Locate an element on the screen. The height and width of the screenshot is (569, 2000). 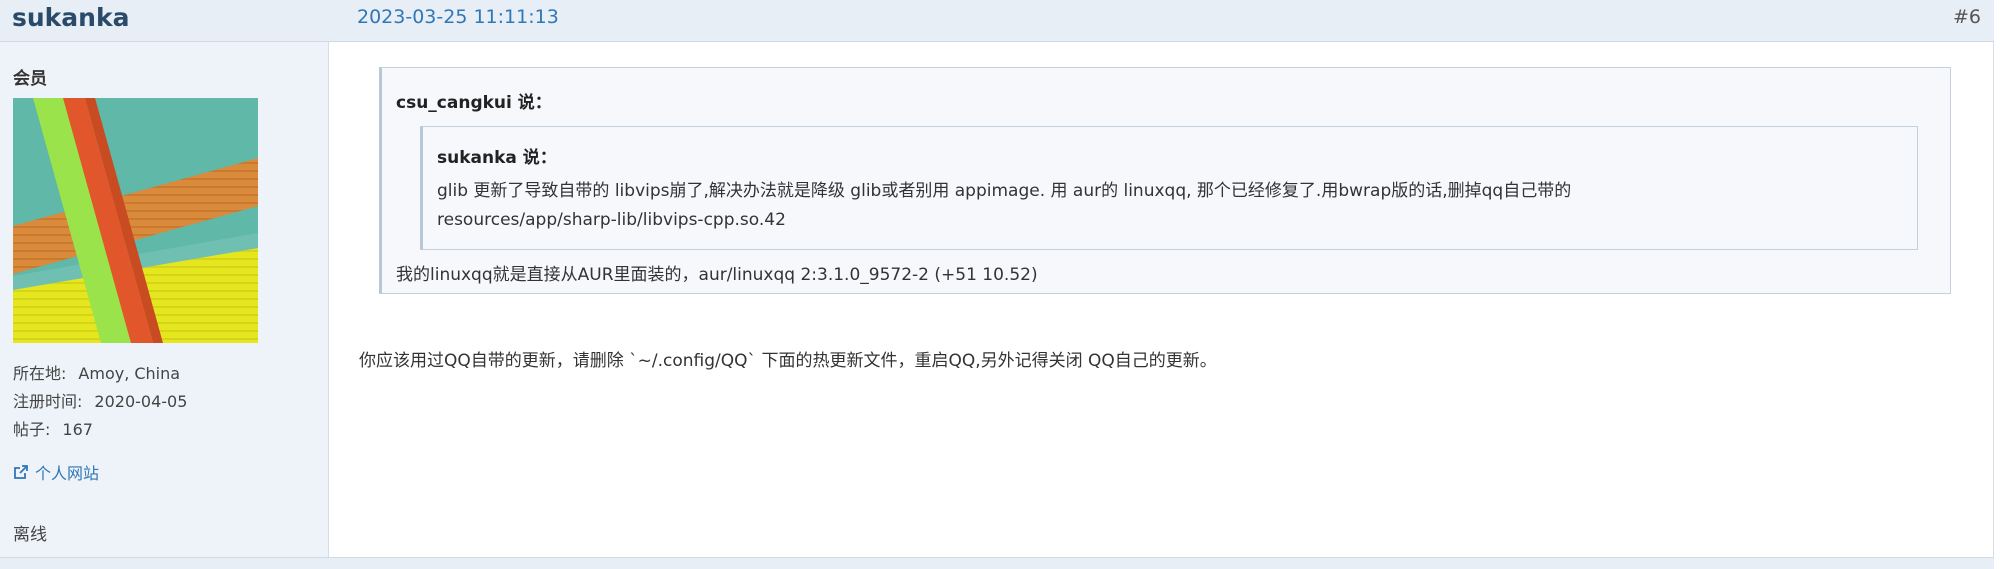
user-rank: 会员 is located at coordinates (30, 79).